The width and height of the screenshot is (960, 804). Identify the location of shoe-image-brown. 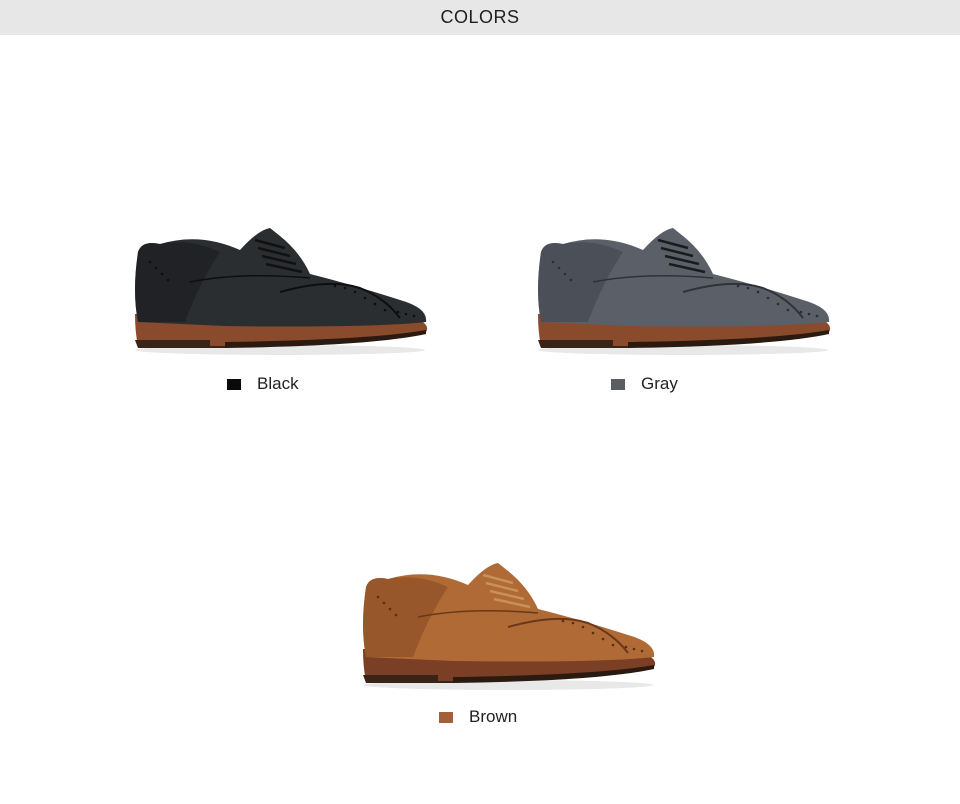
(510, 624).